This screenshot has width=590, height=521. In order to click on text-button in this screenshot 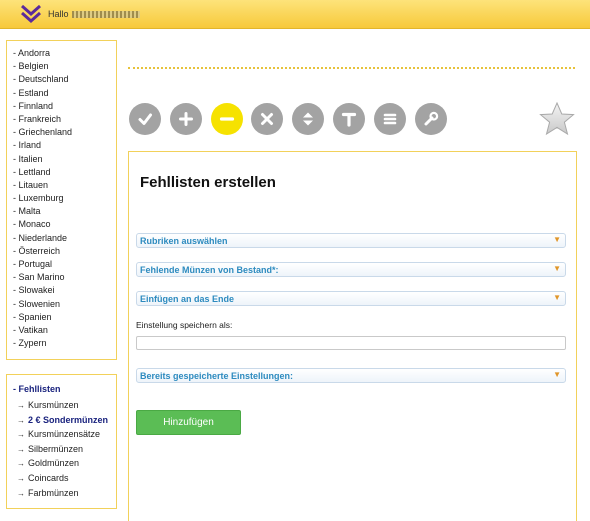, I will do `click(349, 119)`.